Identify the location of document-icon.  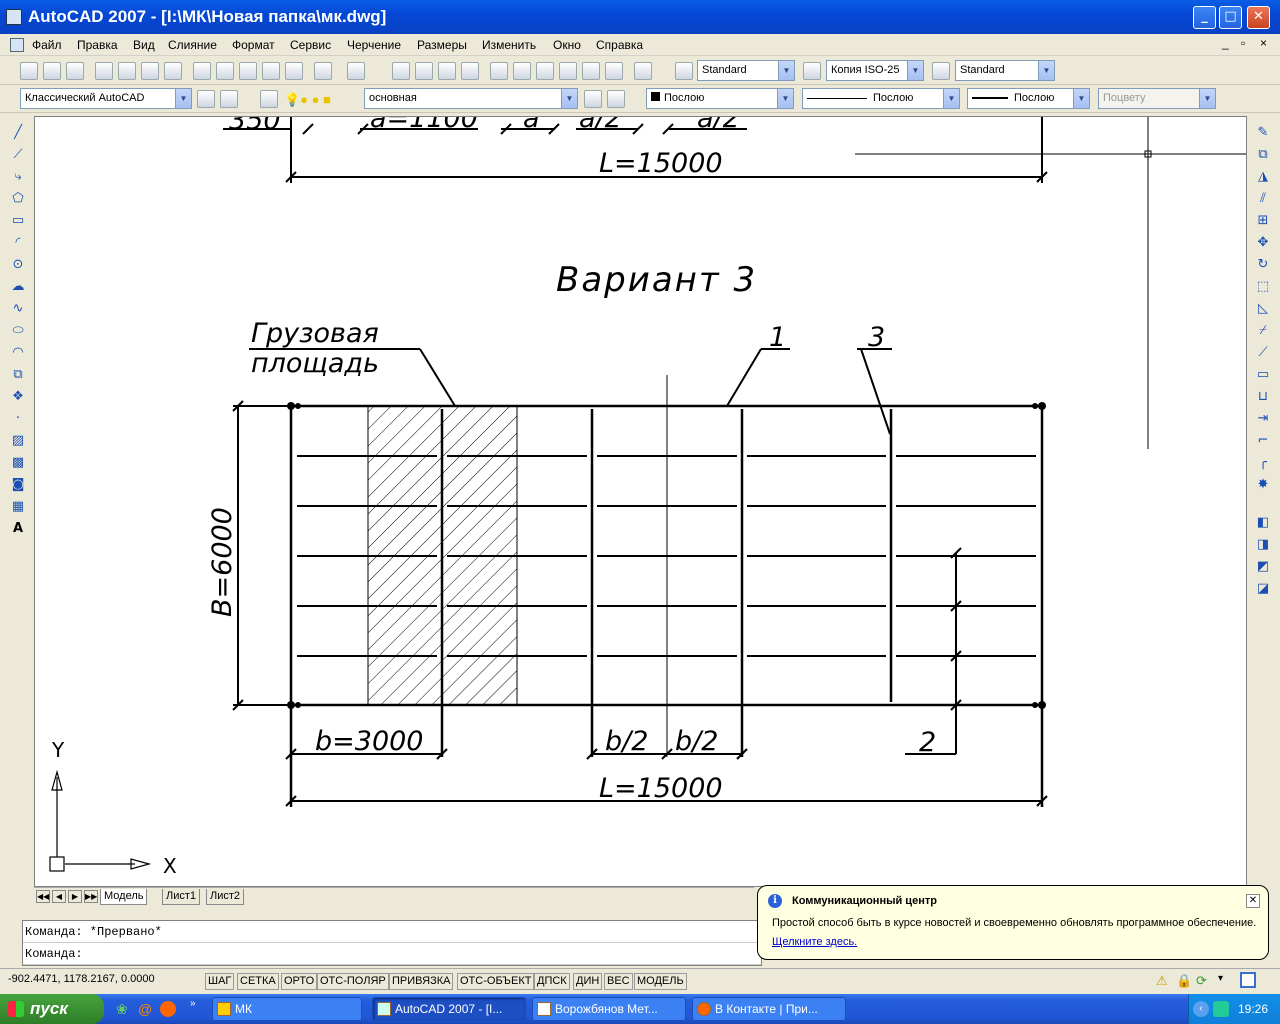
(17, 45).